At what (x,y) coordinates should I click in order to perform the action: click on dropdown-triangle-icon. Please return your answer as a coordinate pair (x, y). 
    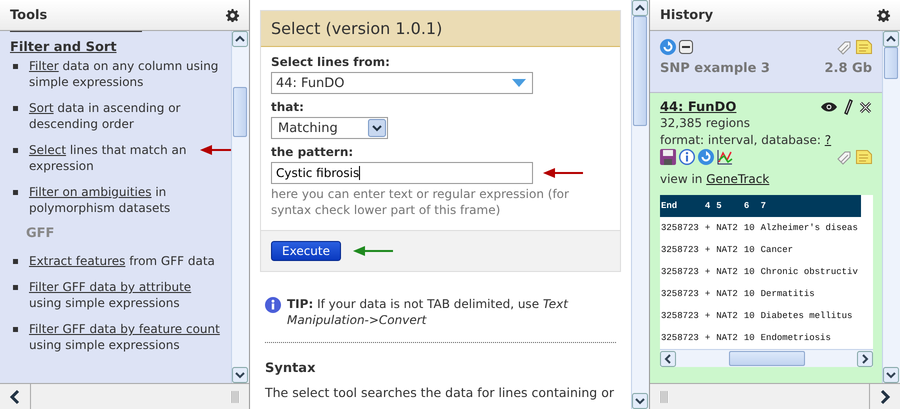
    Looking at the image, I should click on (519, 83).